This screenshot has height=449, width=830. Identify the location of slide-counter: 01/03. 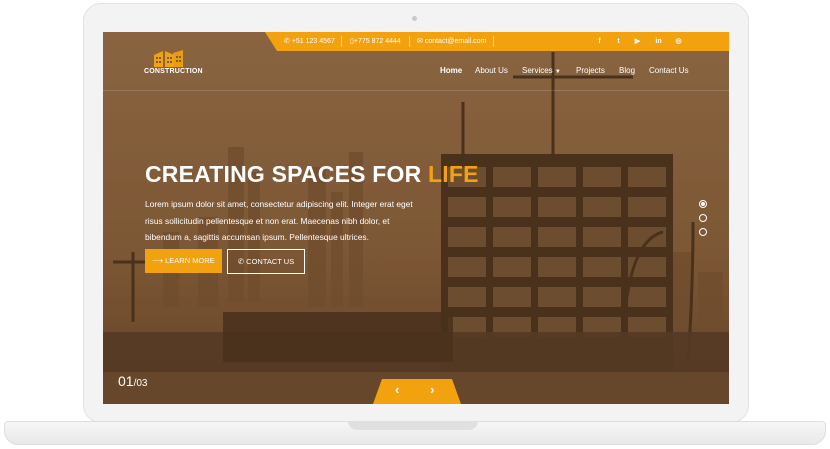
(132, 382).